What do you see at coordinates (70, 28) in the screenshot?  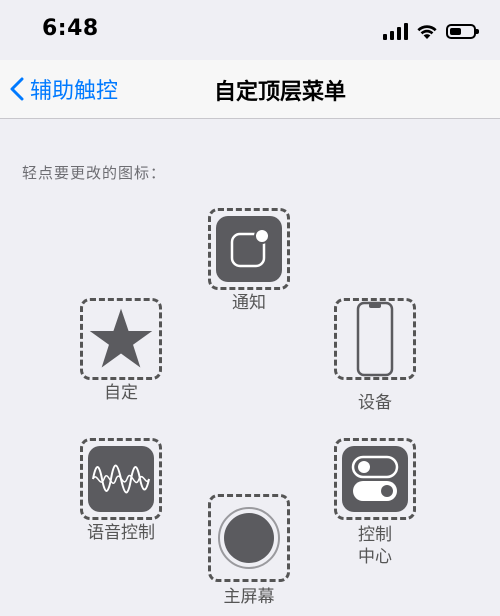 I see `status-time: 6:48` at bounding box center [70, 28].